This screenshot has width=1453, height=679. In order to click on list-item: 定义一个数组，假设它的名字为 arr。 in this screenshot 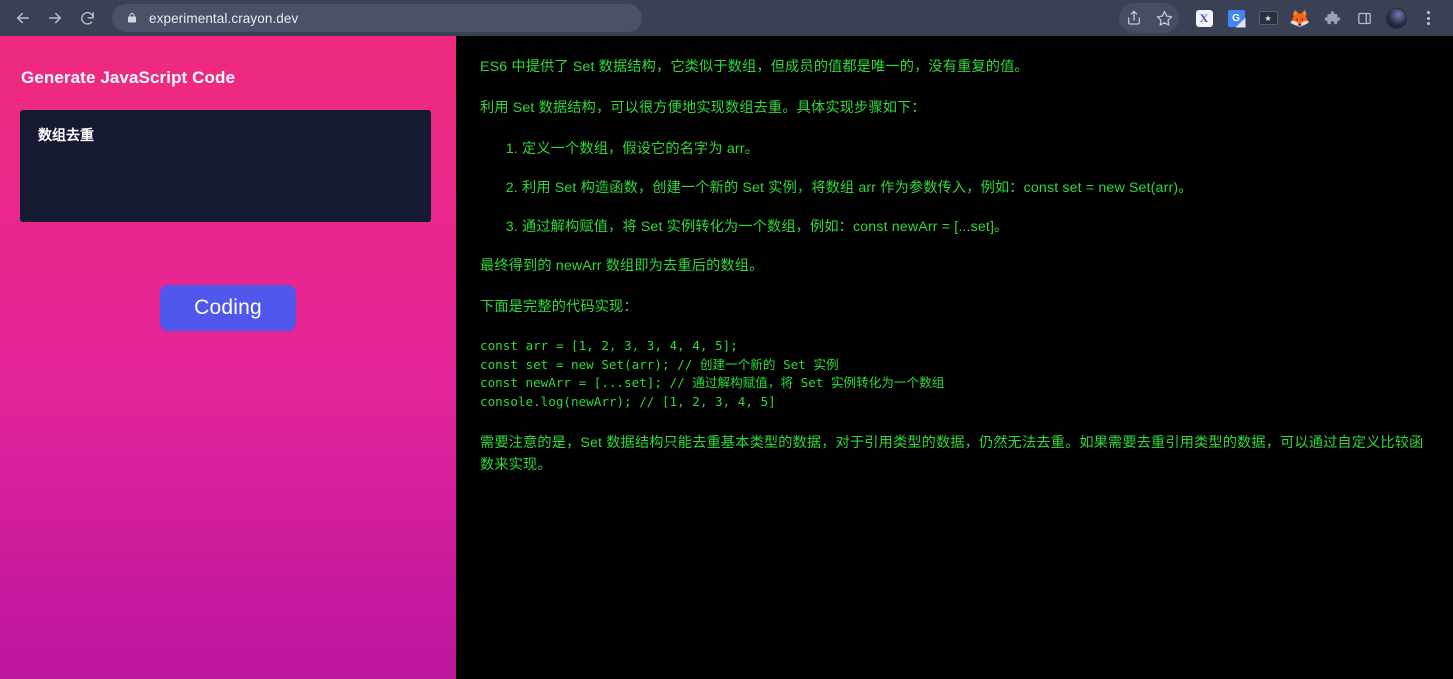, I will do `click(978, 149)`.